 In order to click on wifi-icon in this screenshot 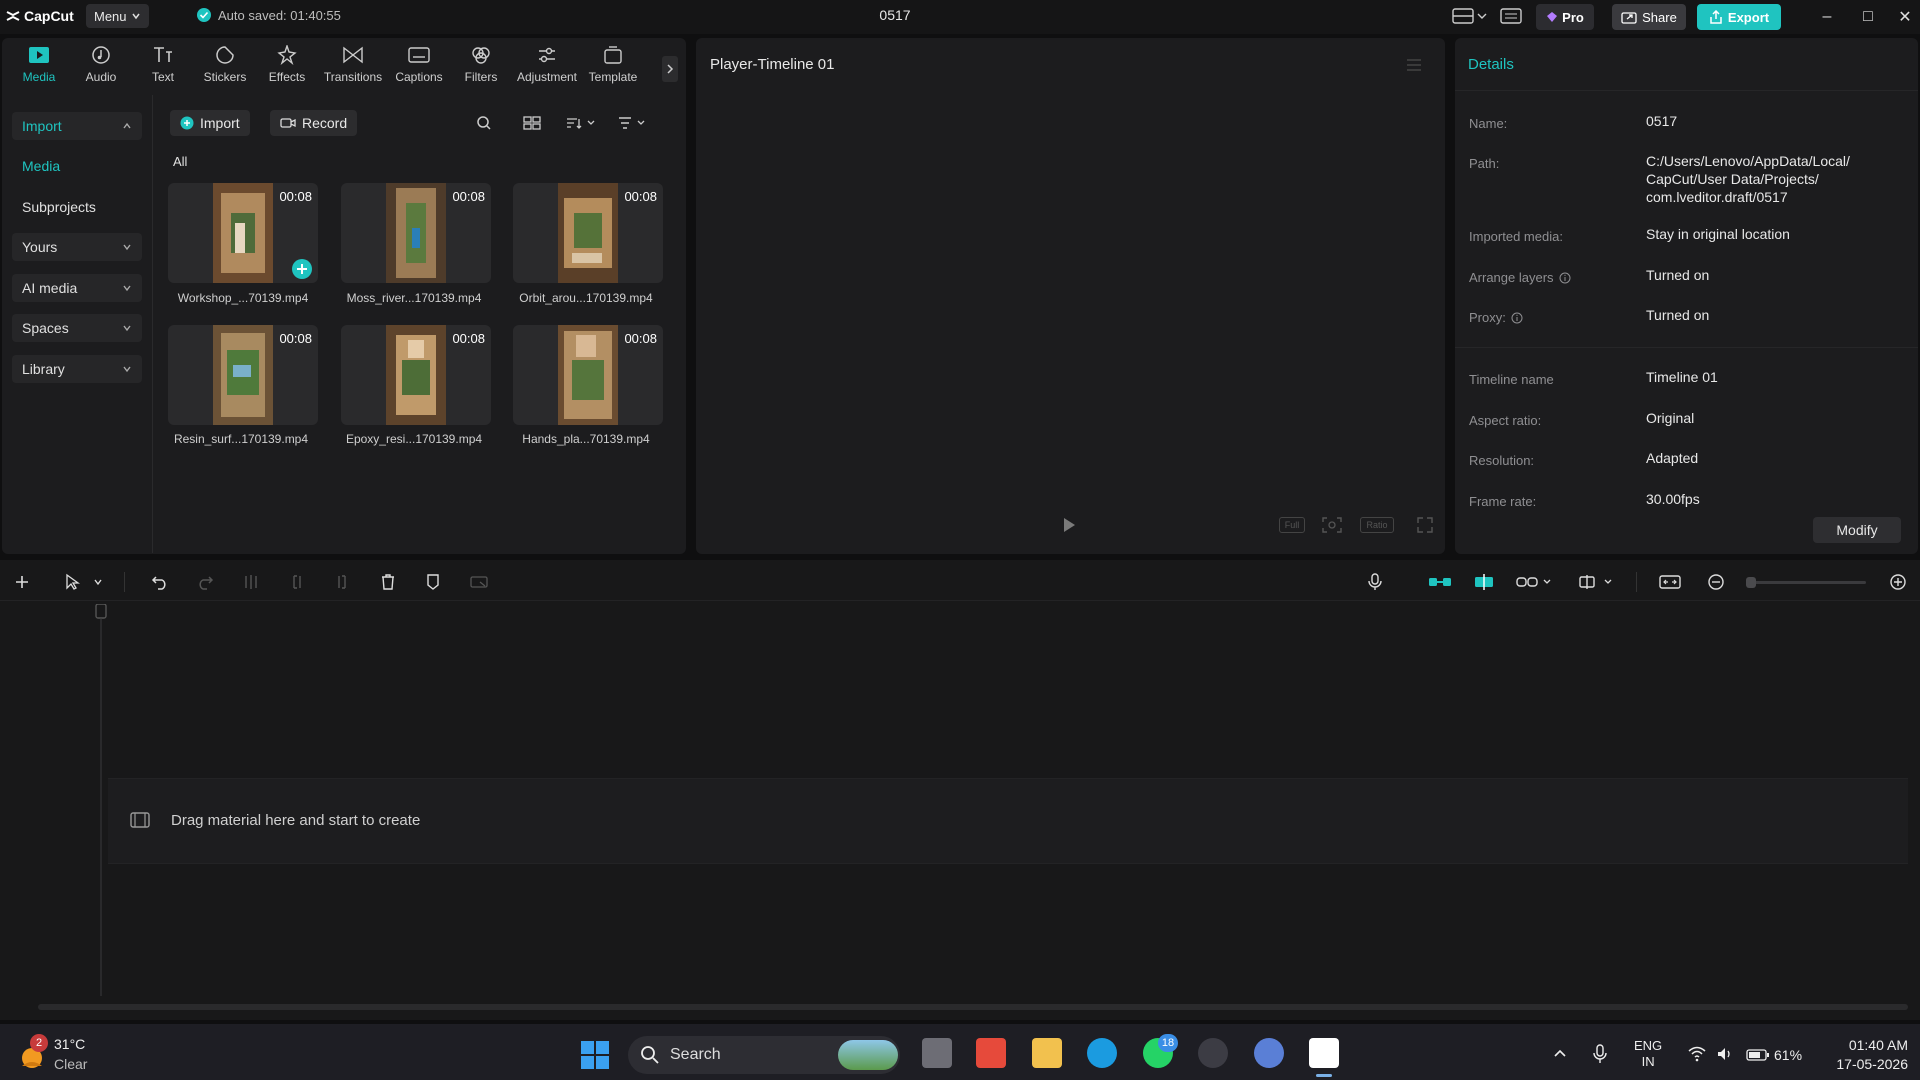, I will do `click(1697, 1054)`.